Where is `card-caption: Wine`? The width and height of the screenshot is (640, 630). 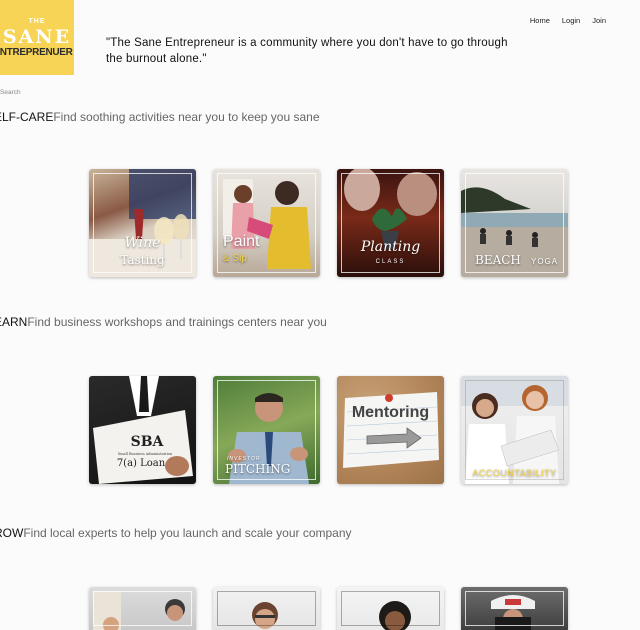
card-caption: Wine is located at coordinates (142, 243).